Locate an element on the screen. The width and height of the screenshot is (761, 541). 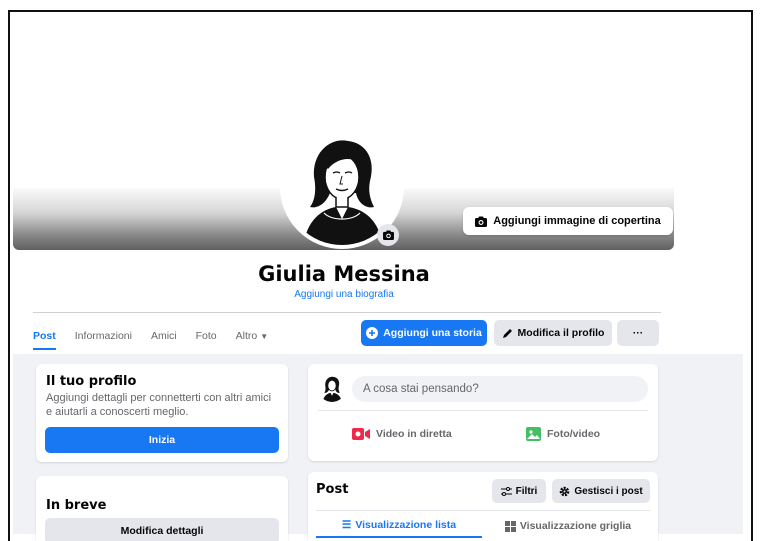
your-profile-title: Il tuo profilo is located at coordinates (91, 381).